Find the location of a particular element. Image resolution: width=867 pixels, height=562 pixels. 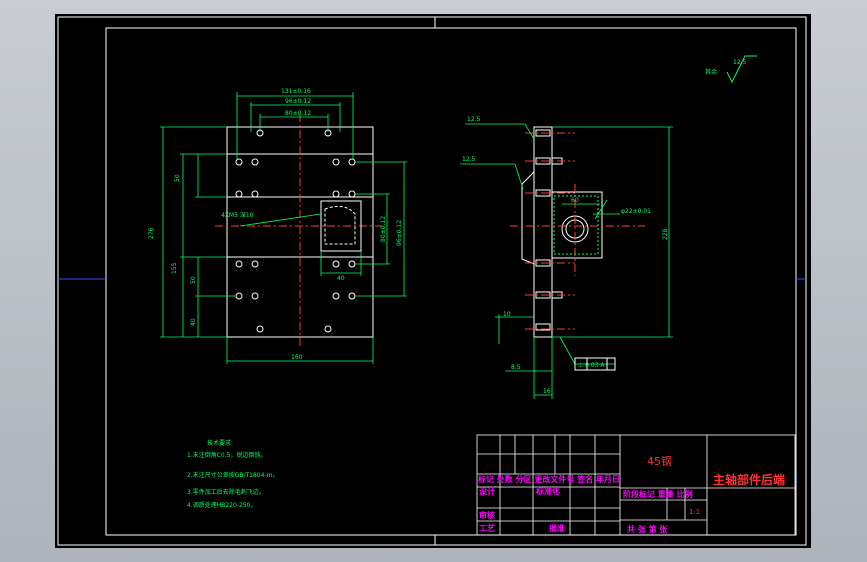

roughness-note: 其余 is located at coordinates (711, 72).